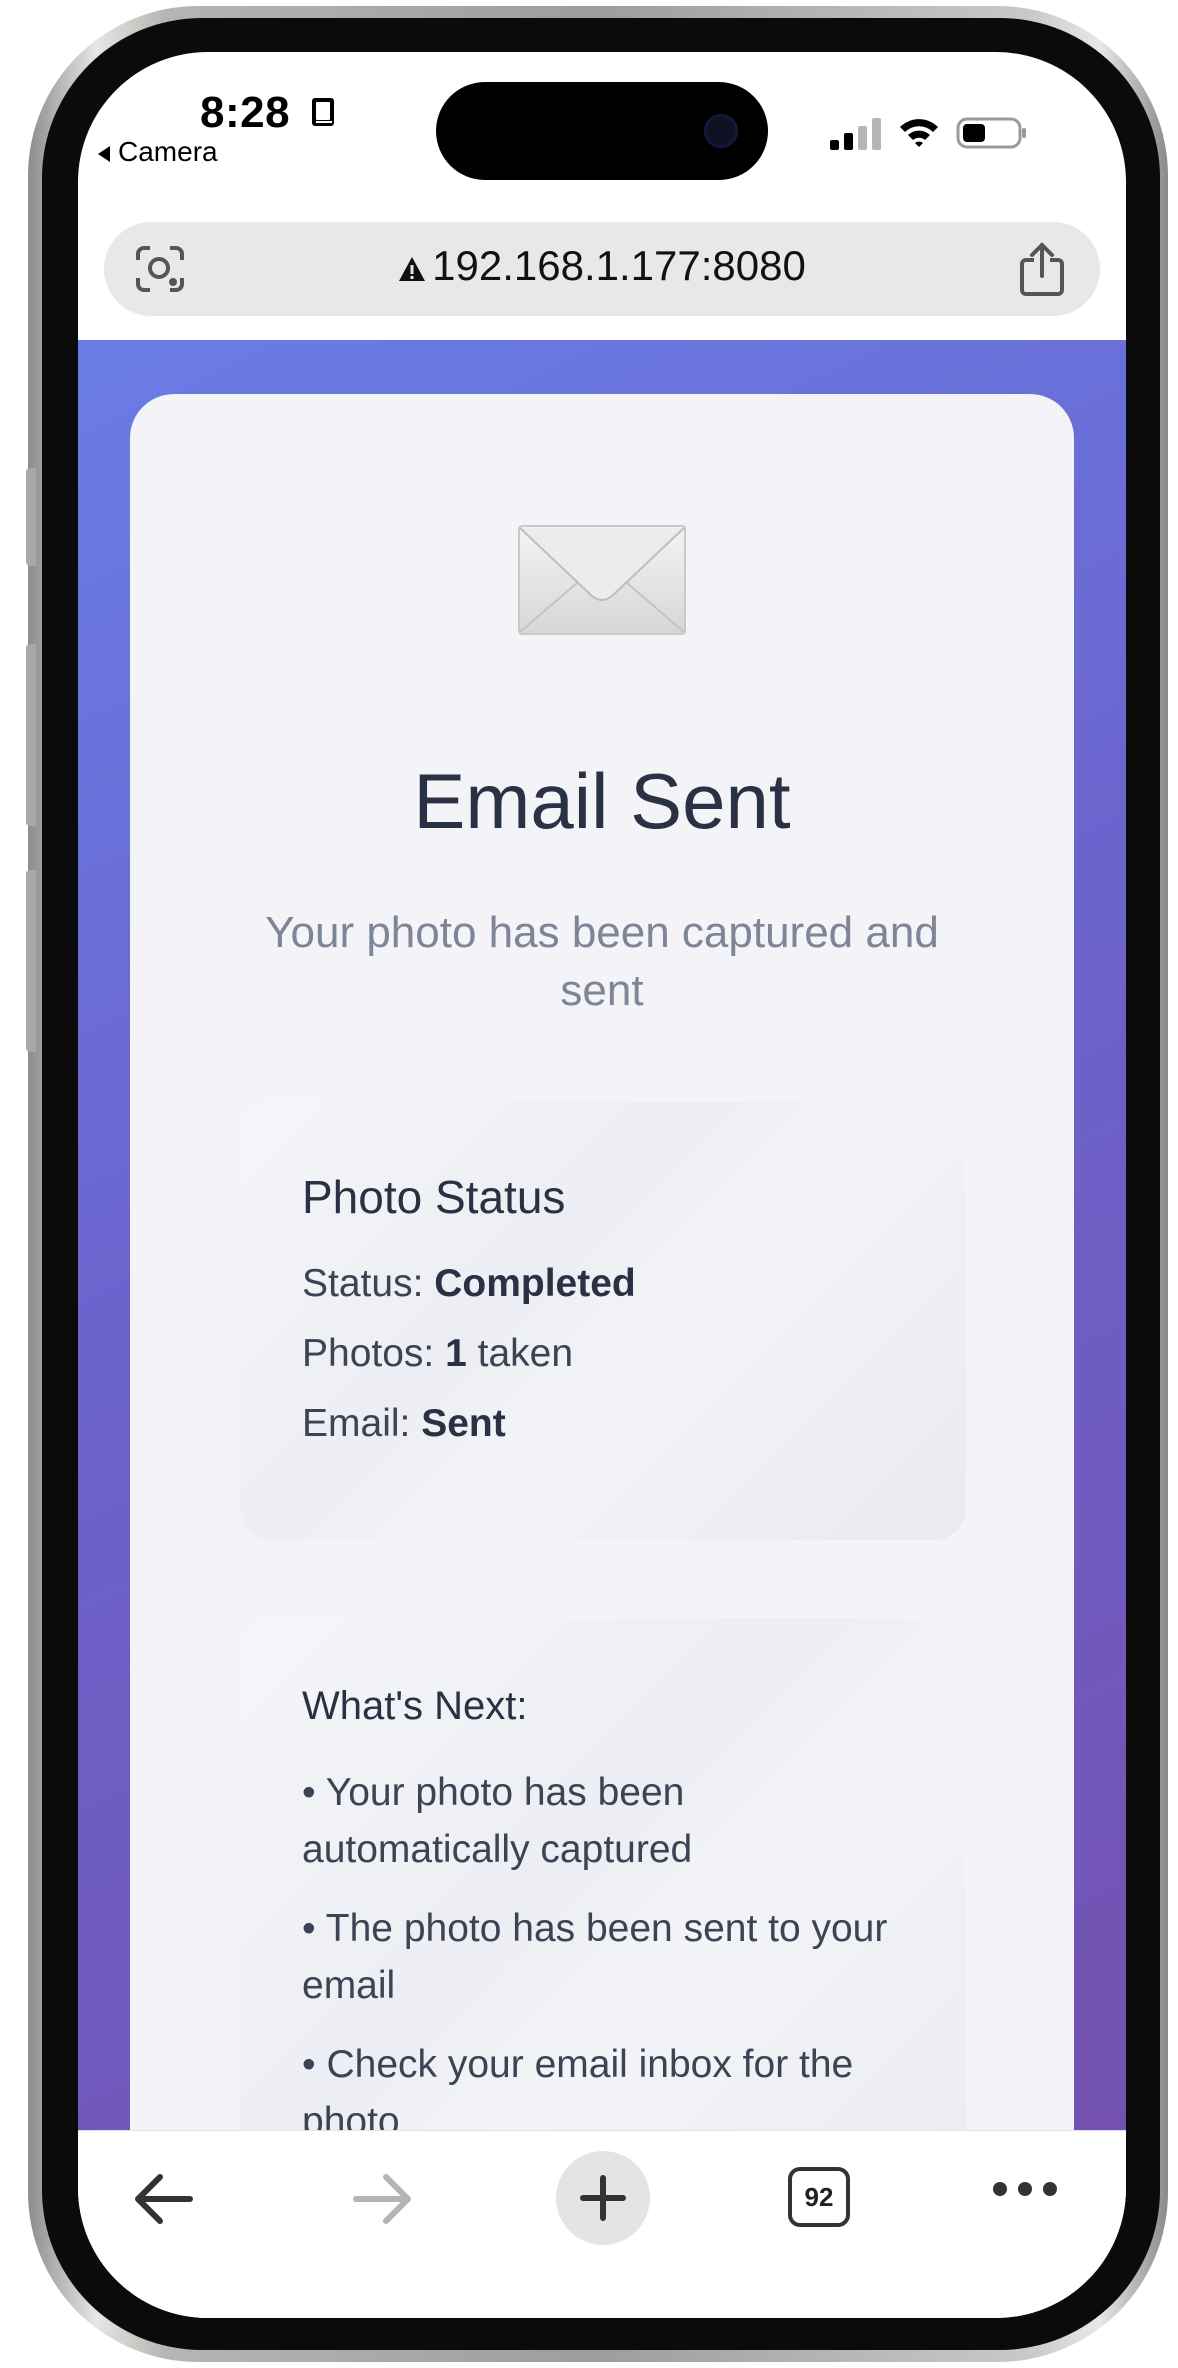  Describe the element at coordinates (520, 1353) in the screenshot. I see `photos-suffix: taken` at that location.